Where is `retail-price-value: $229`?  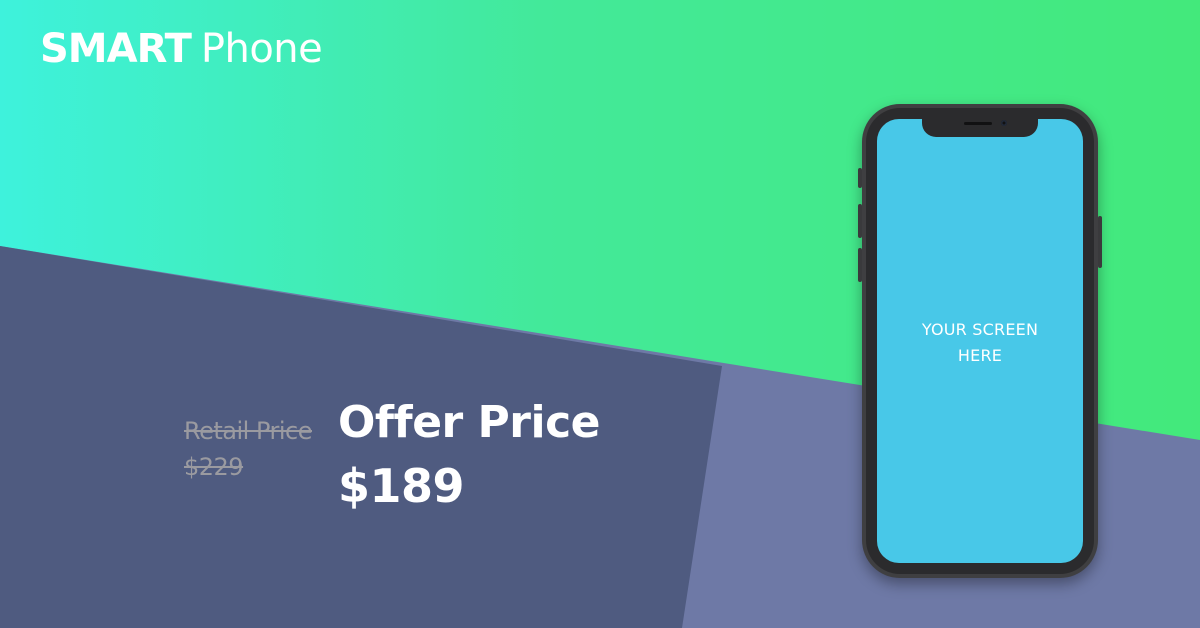
retail-price-value: $229 is located at coordinates (214, 467).